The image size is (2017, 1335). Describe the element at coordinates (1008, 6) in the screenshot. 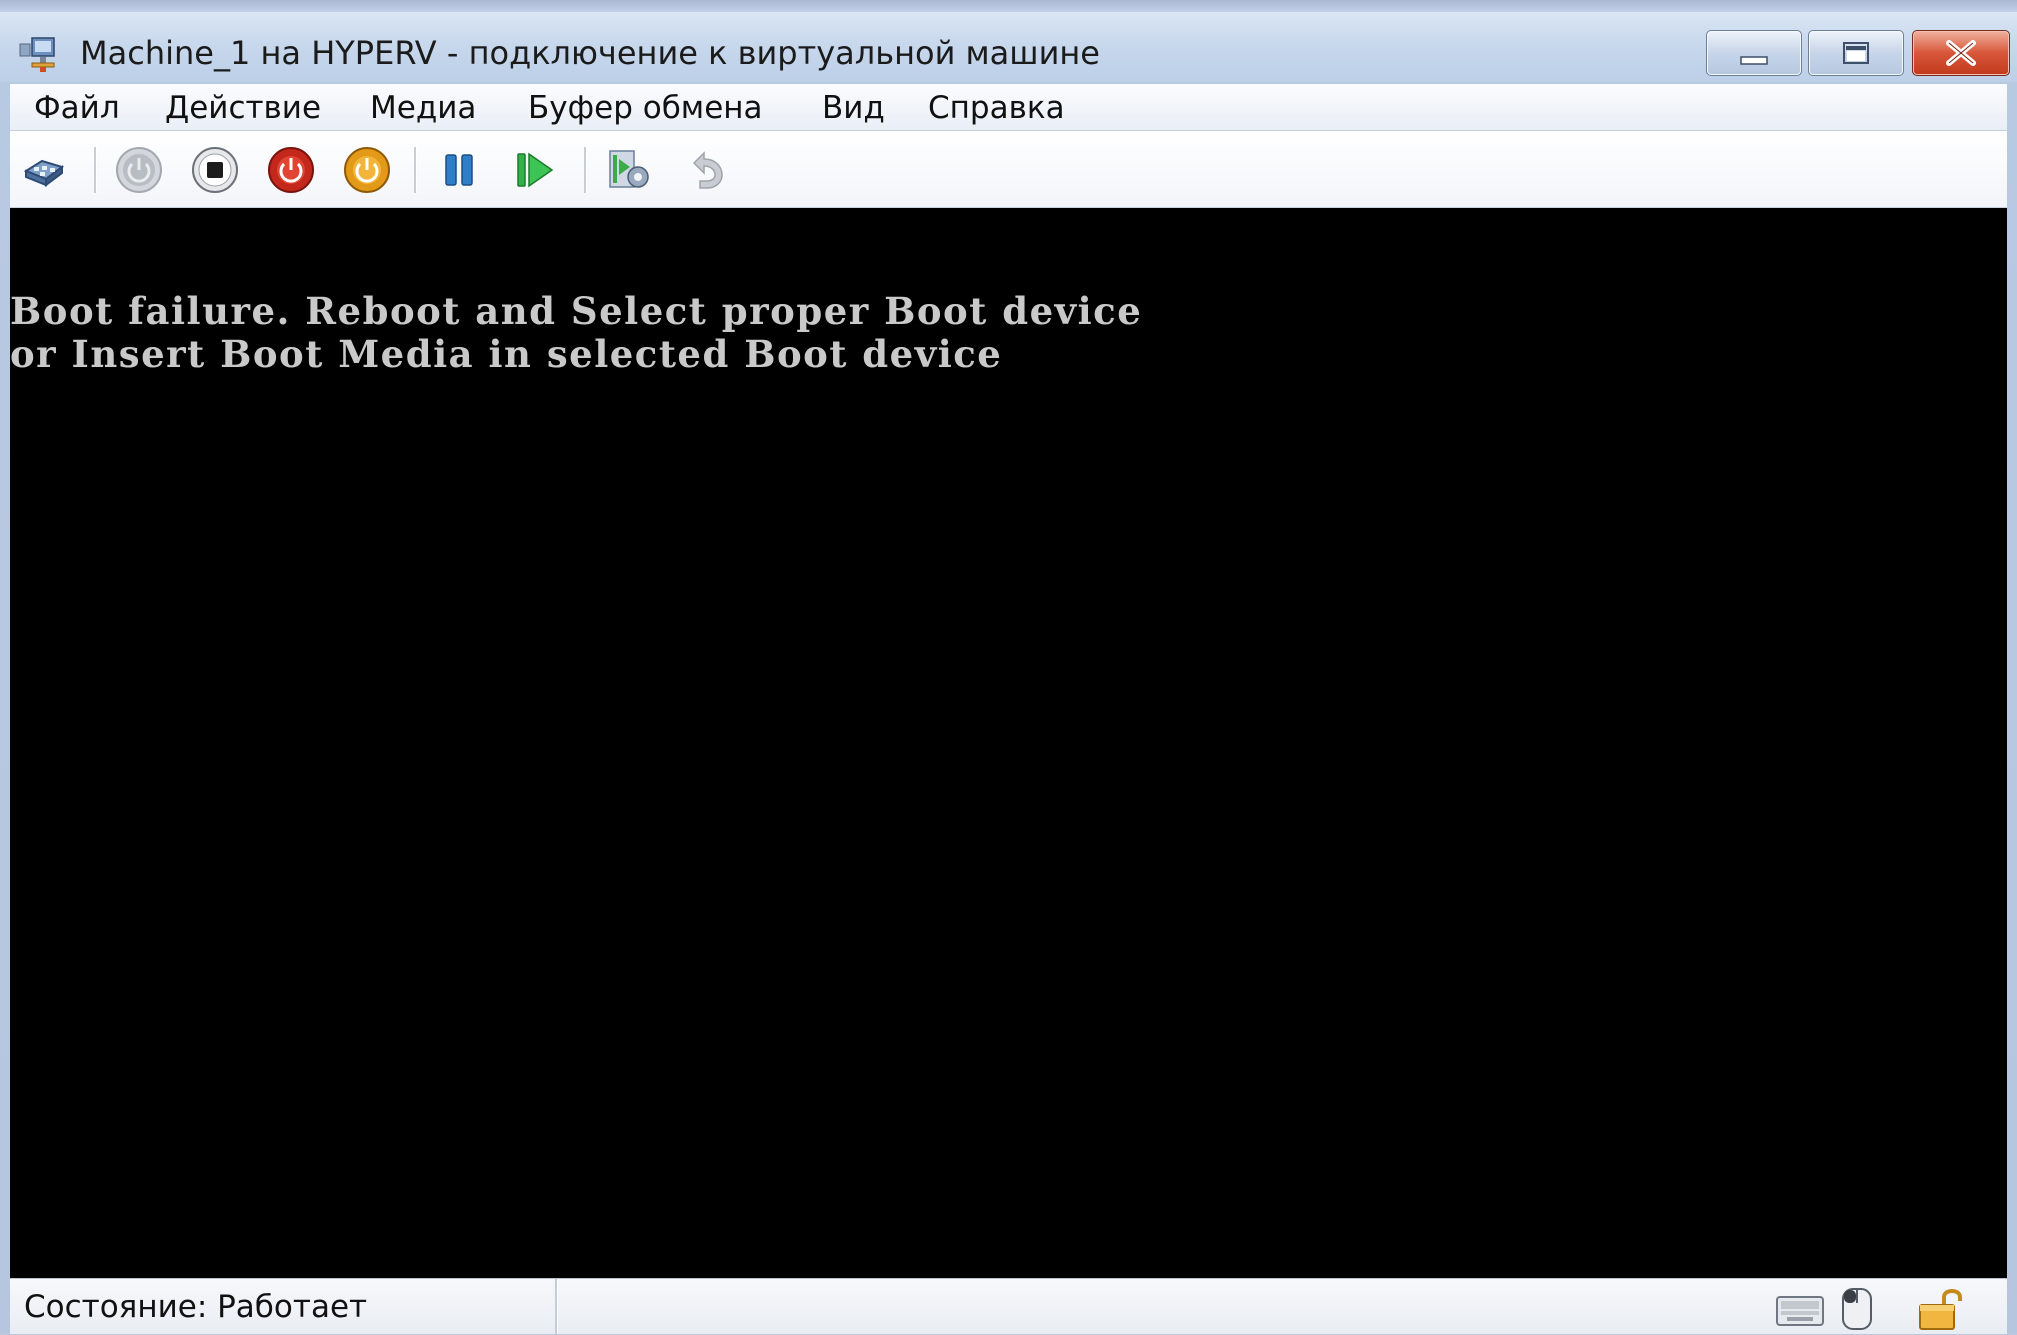

I see `window-top-edge` at that location.